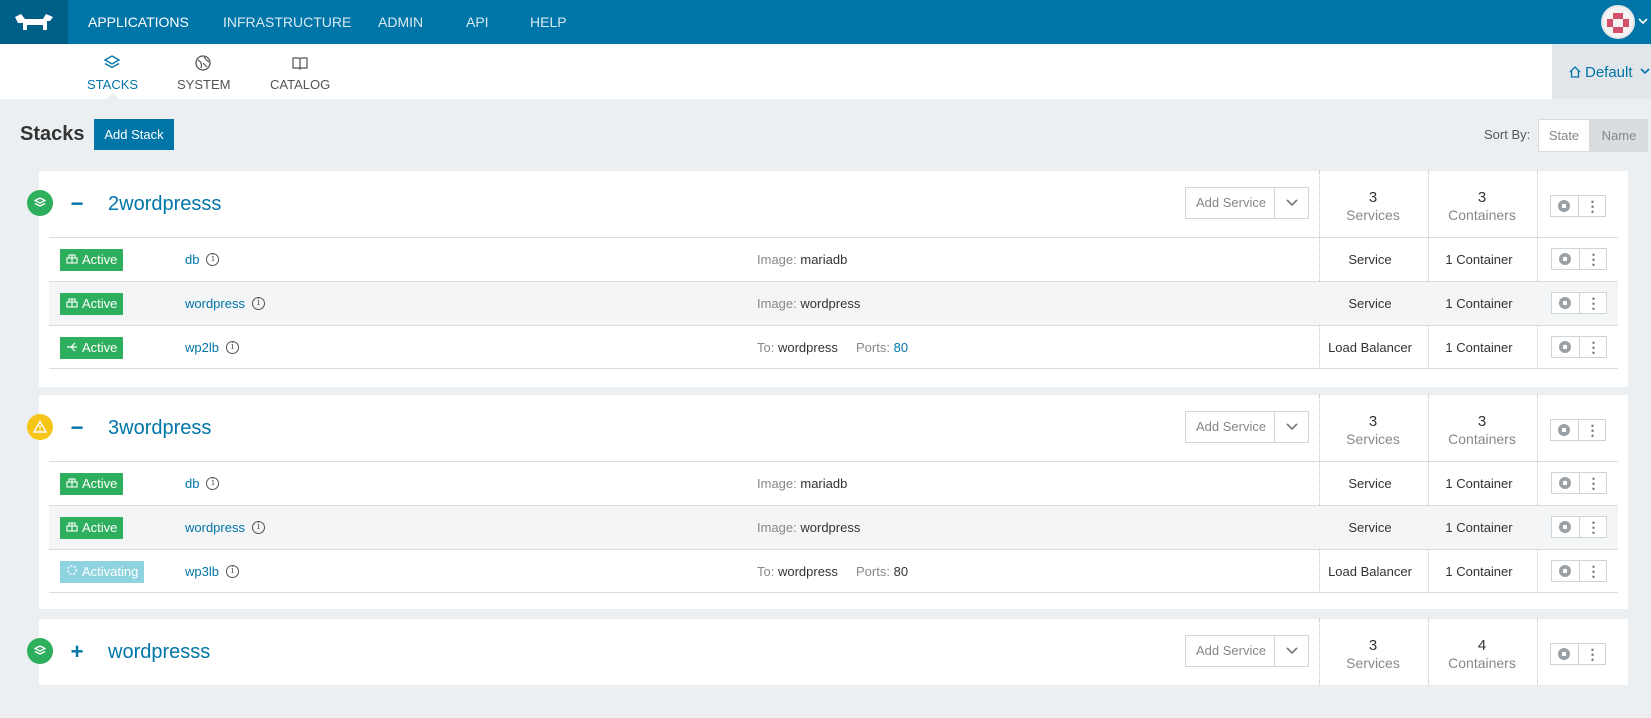 This screenshot has height=718, width=1651. Describe the element at coordinates (873, 571) in the screenshot. I see `ports-key: Ports:` at that location.